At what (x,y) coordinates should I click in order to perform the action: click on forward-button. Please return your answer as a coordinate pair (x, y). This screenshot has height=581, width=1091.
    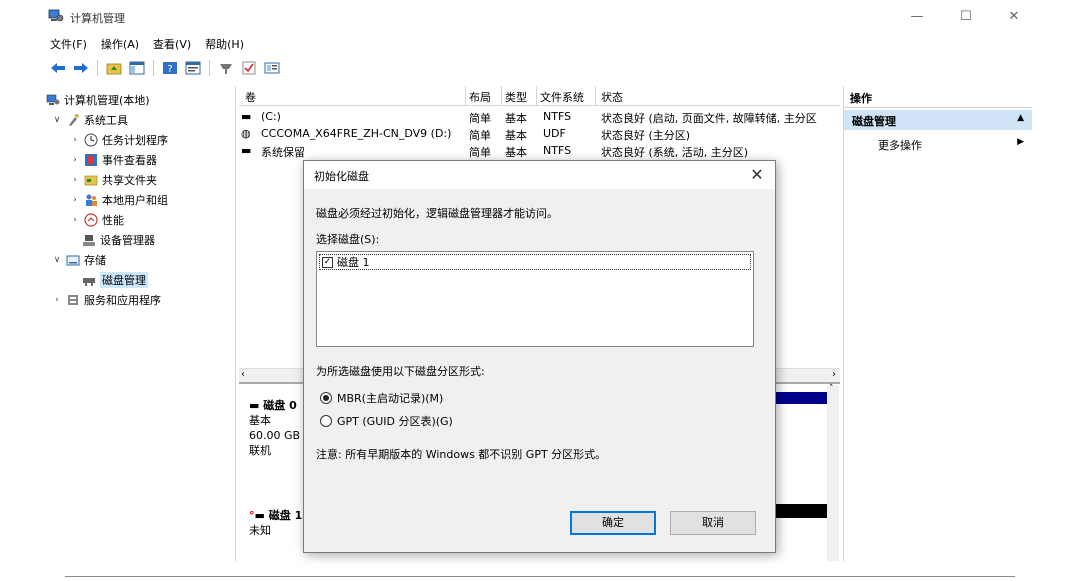
    Looking at the image, I should click on (81, 68).